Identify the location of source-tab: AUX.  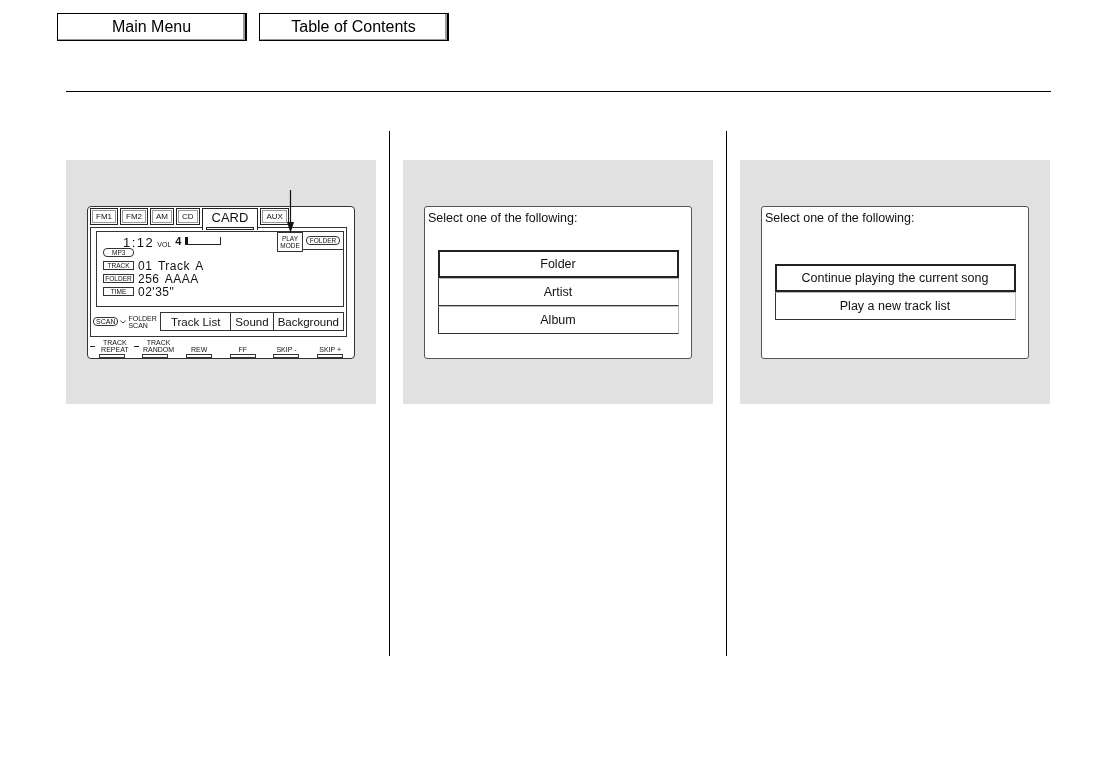
(274, 216).